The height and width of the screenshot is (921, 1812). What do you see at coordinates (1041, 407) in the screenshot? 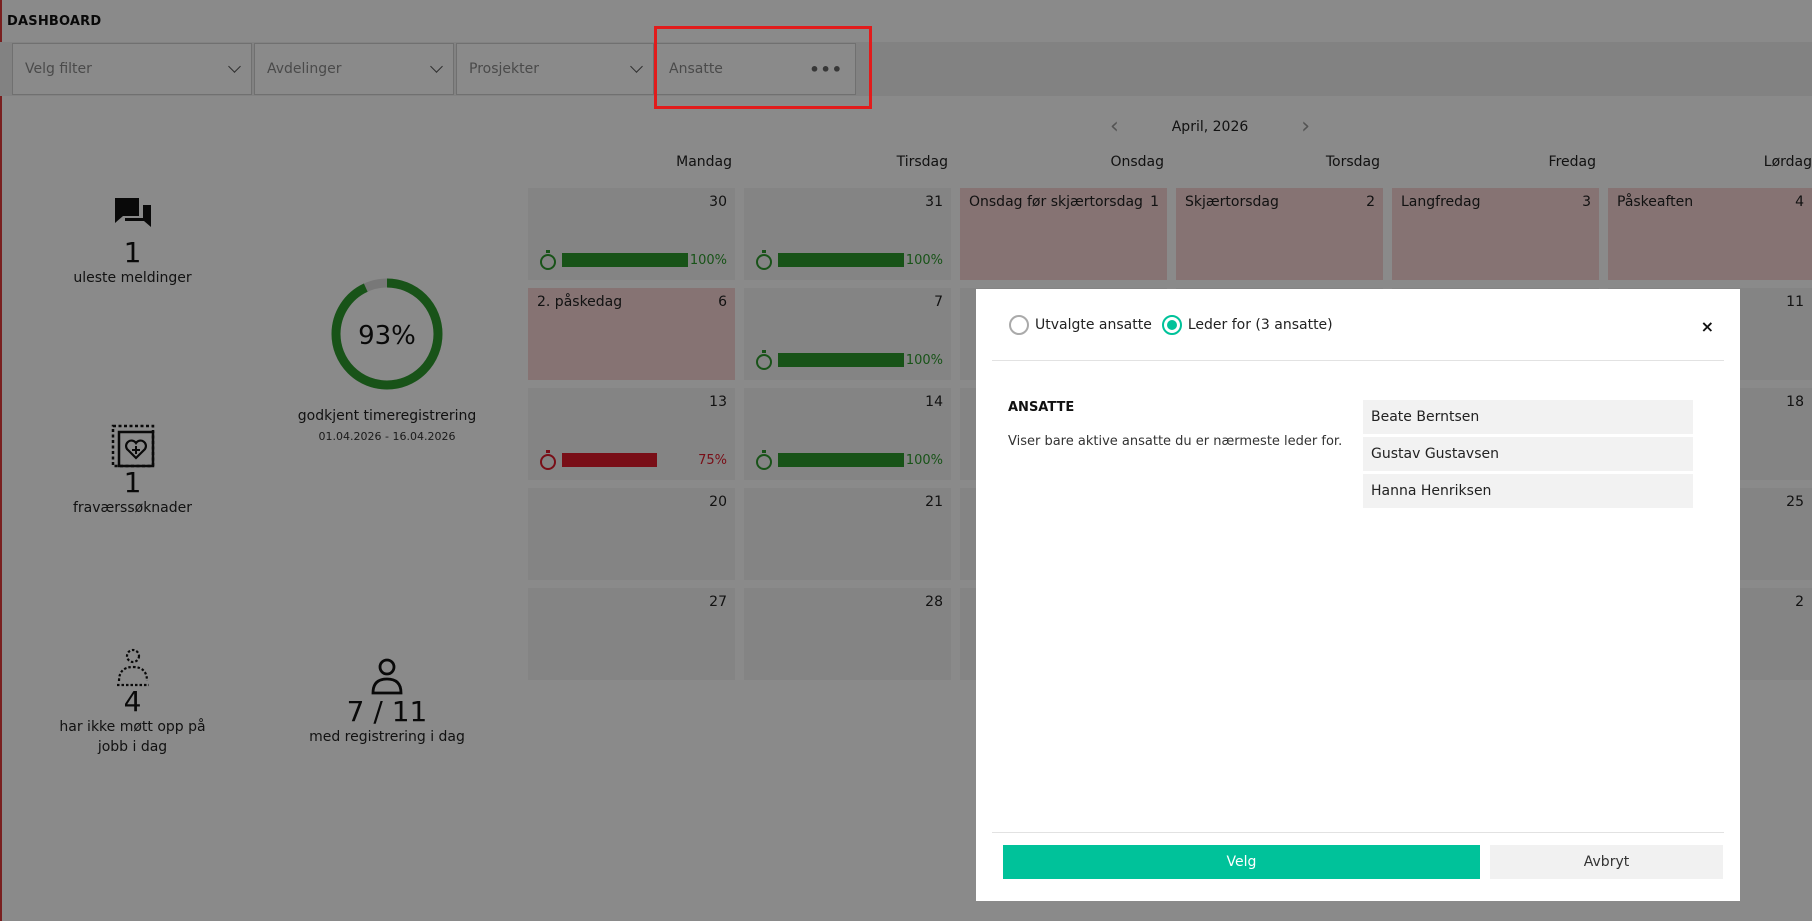
I see `section-title: ANSATTE` at bounding box center [1041, 407].